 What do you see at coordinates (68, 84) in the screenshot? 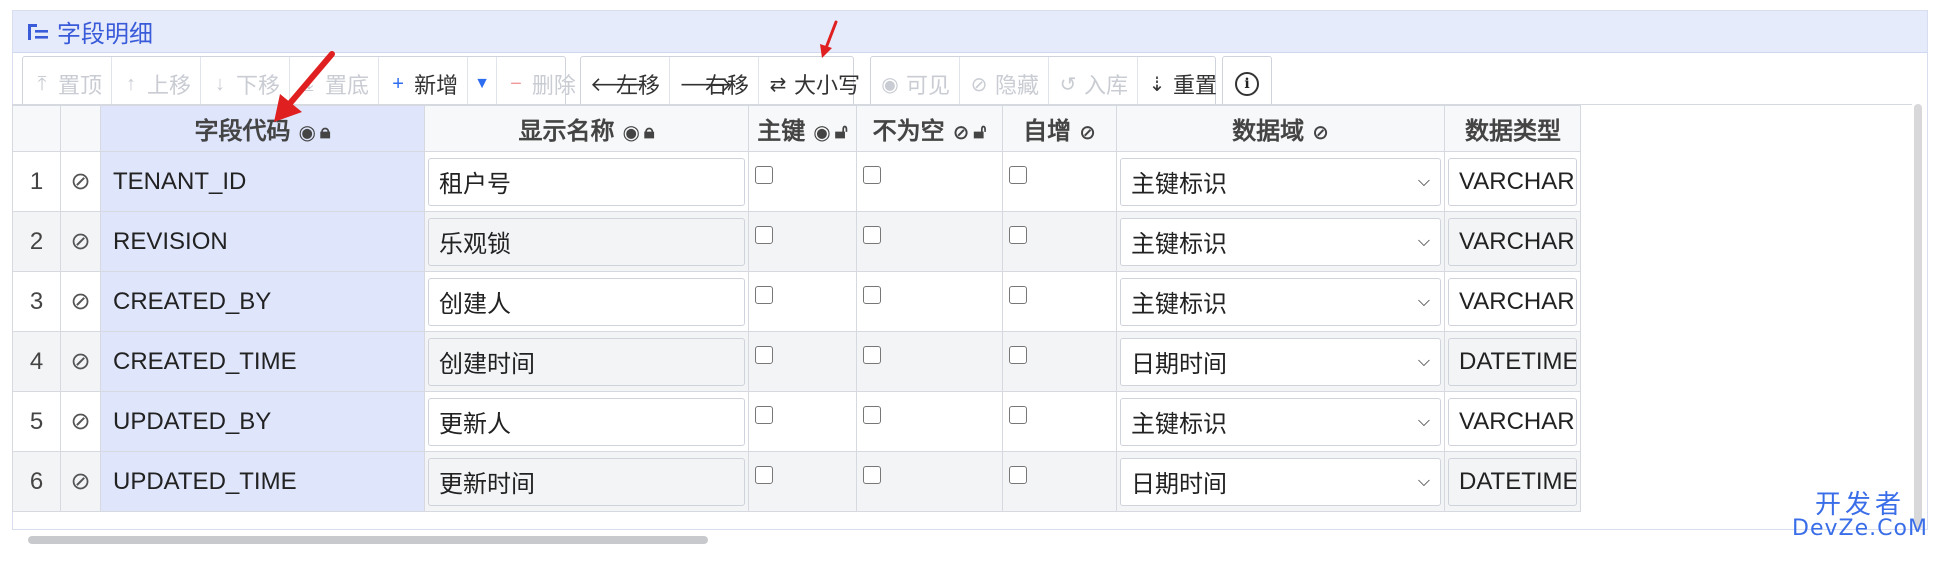
I see `move-top-button: ⤒ 置顶` at bounding box center [68, 84].